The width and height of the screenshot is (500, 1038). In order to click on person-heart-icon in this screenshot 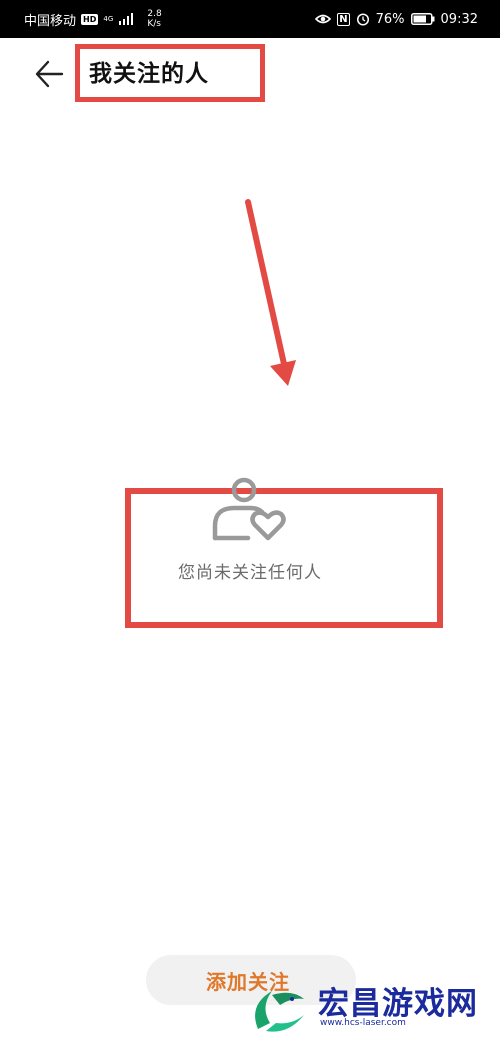, I will do `click(249, 509)`.